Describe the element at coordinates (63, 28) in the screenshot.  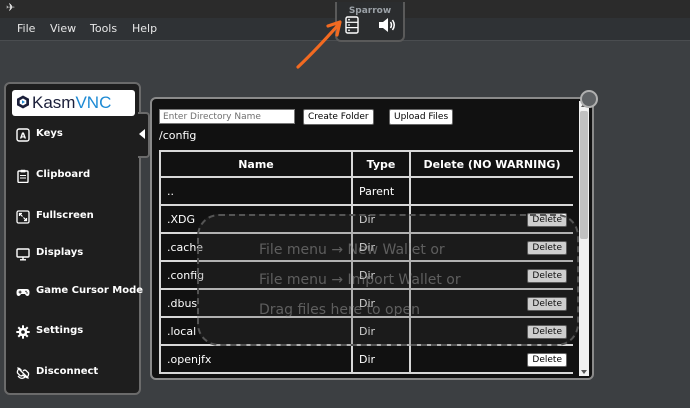
I see `menu-view: View` at that location.